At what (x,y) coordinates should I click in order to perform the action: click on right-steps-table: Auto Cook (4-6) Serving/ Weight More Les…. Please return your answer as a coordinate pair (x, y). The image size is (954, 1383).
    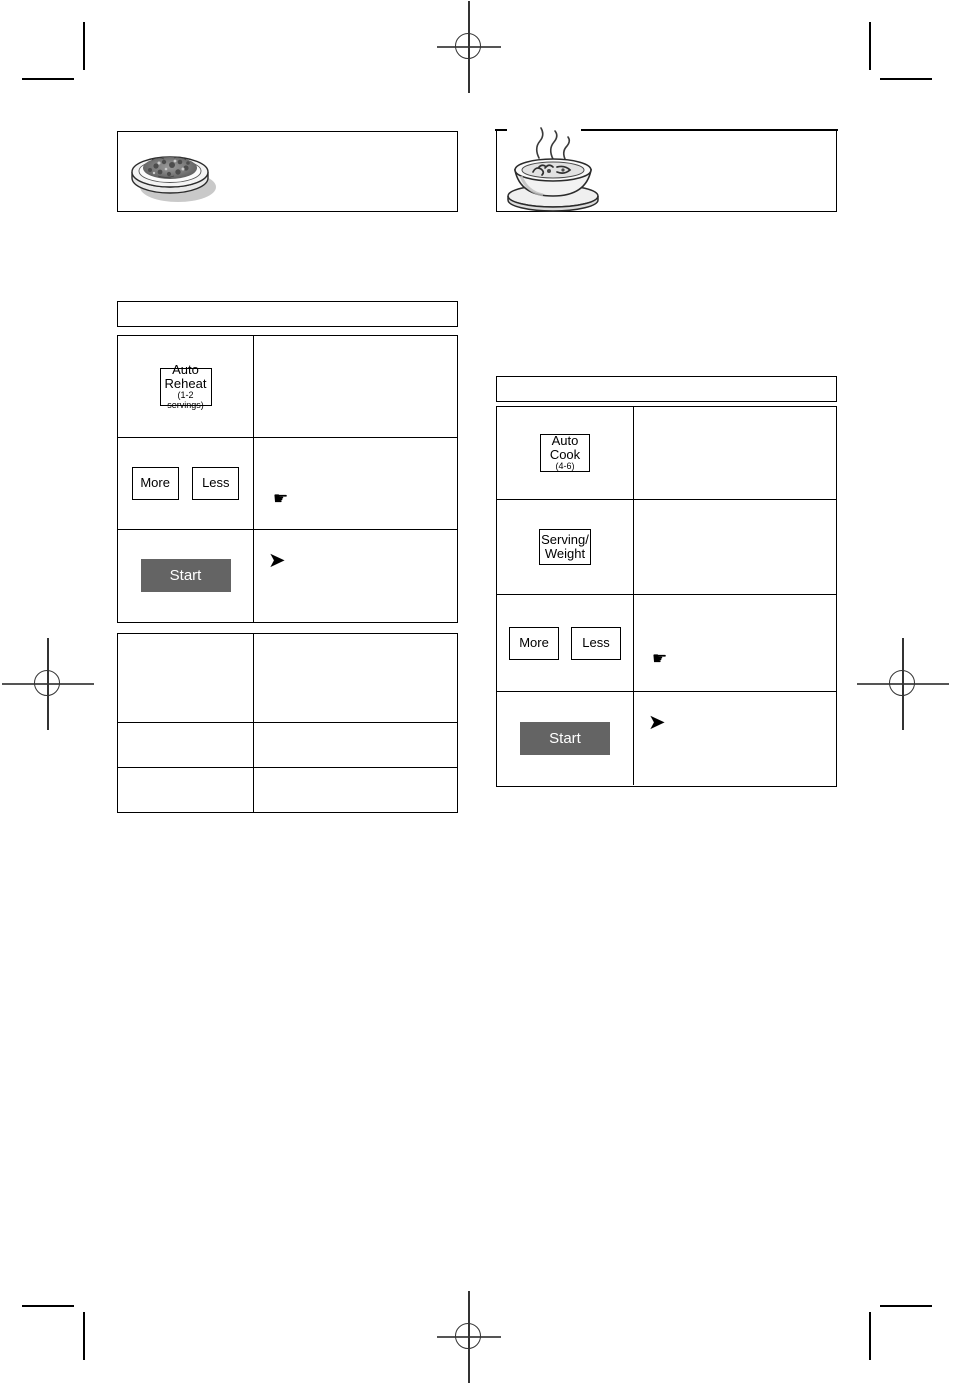
    Looking at the image, I should click on (666, 596).